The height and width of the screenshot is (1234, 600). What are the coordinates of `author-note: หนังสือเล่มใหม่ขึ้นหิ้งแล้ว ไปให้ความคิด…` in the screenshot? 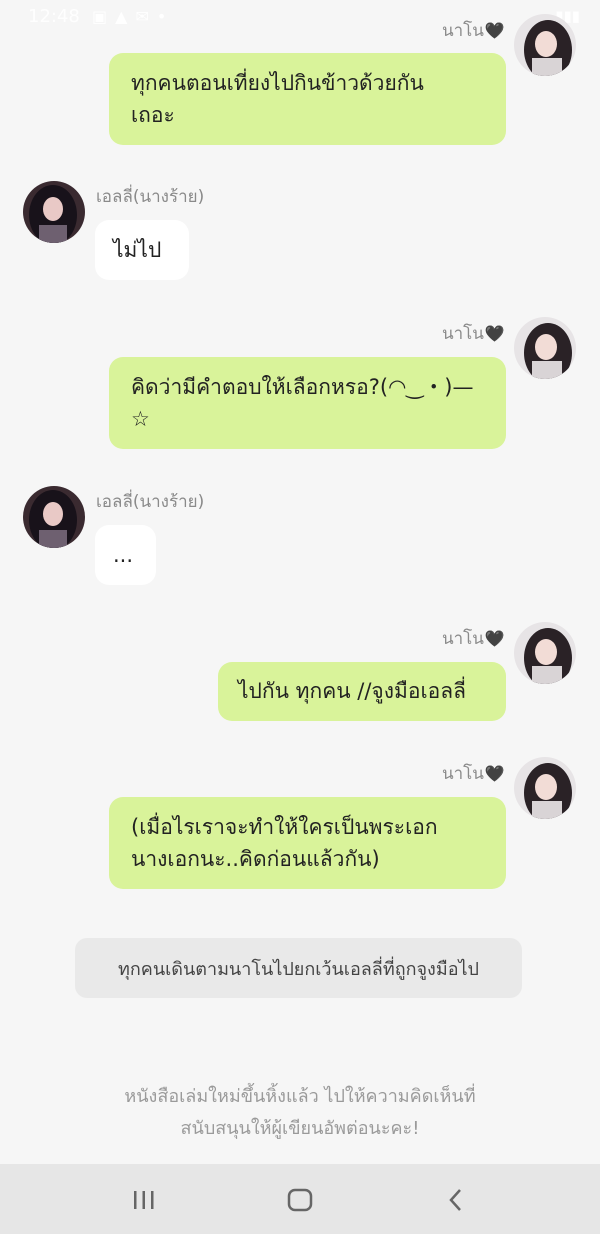 It's located at (300, 1112).